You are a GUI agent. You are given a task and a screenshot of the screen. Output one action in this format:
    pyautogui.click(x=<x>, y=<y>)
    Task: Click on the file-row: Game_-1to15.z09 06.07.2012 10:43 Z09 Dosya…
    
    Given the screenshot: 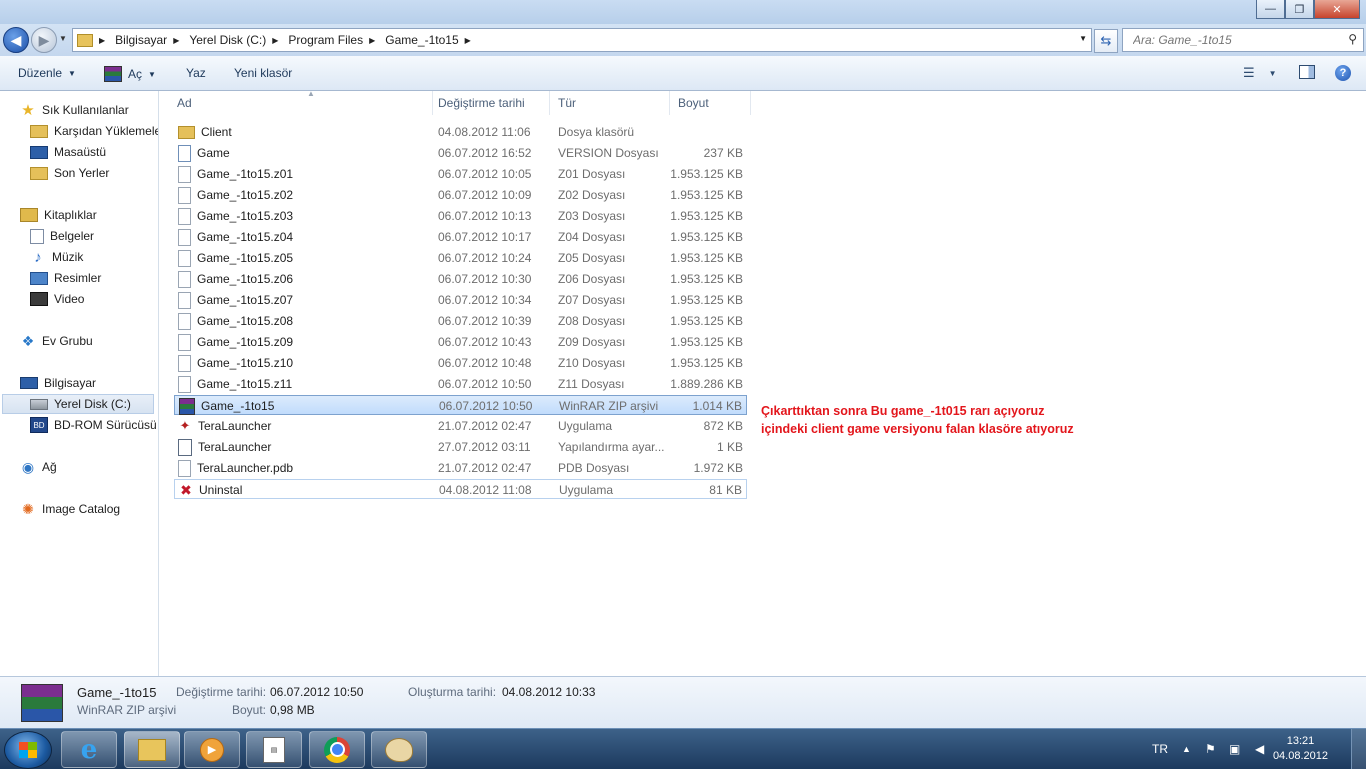 What is the action you would take?
    pyautogui.click(x=460, y=342)
    